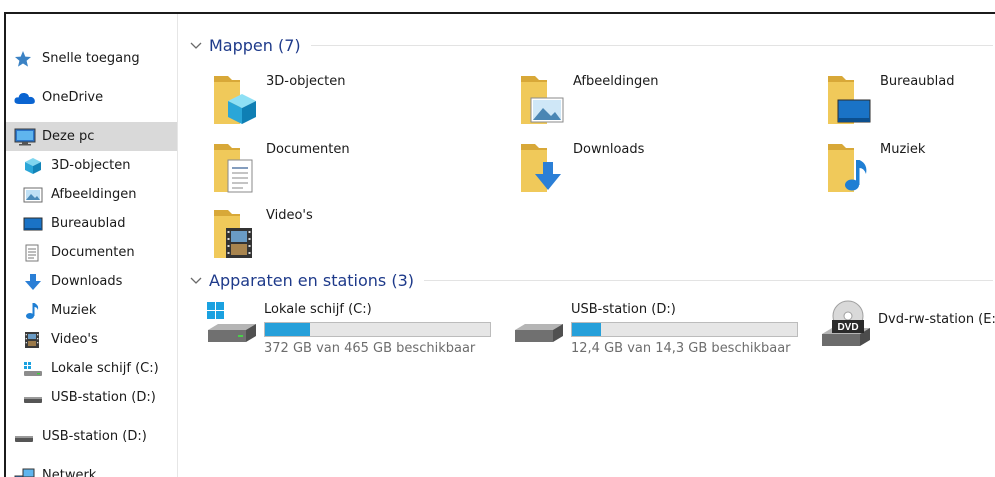 The height and width of the screenshot is (477, 995). Describe the element at coordinates (308, 149) in the screenshot. I see `folder-label: Documenten` at that location.